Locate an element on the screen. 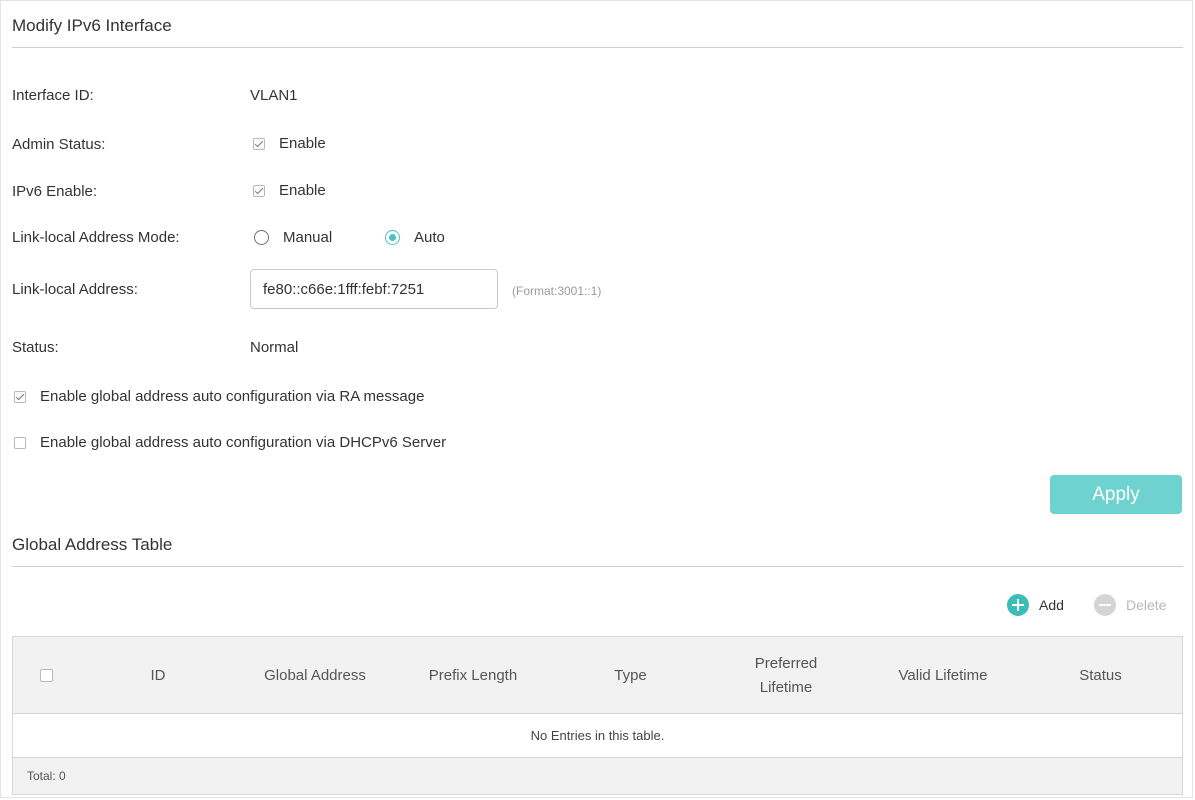 Image resolution: width=1195 pixels, height=800 pixels. interface-id-label: Interface ID: is located at coordinates (53, 95).